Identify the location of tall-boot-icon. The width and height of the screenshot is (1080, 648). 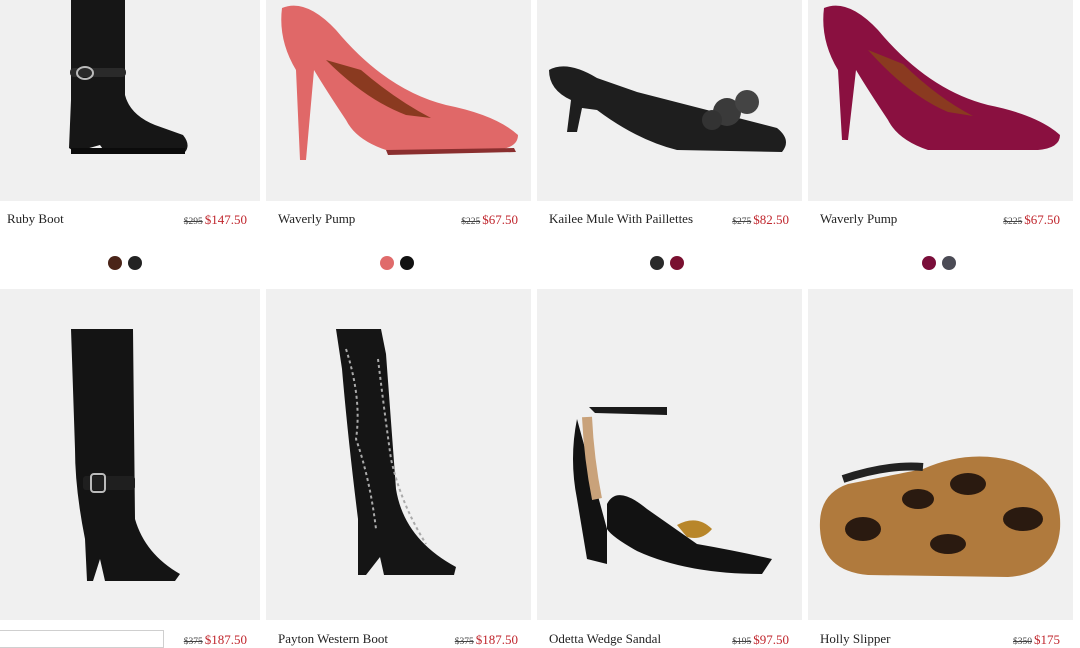
(125, 455).